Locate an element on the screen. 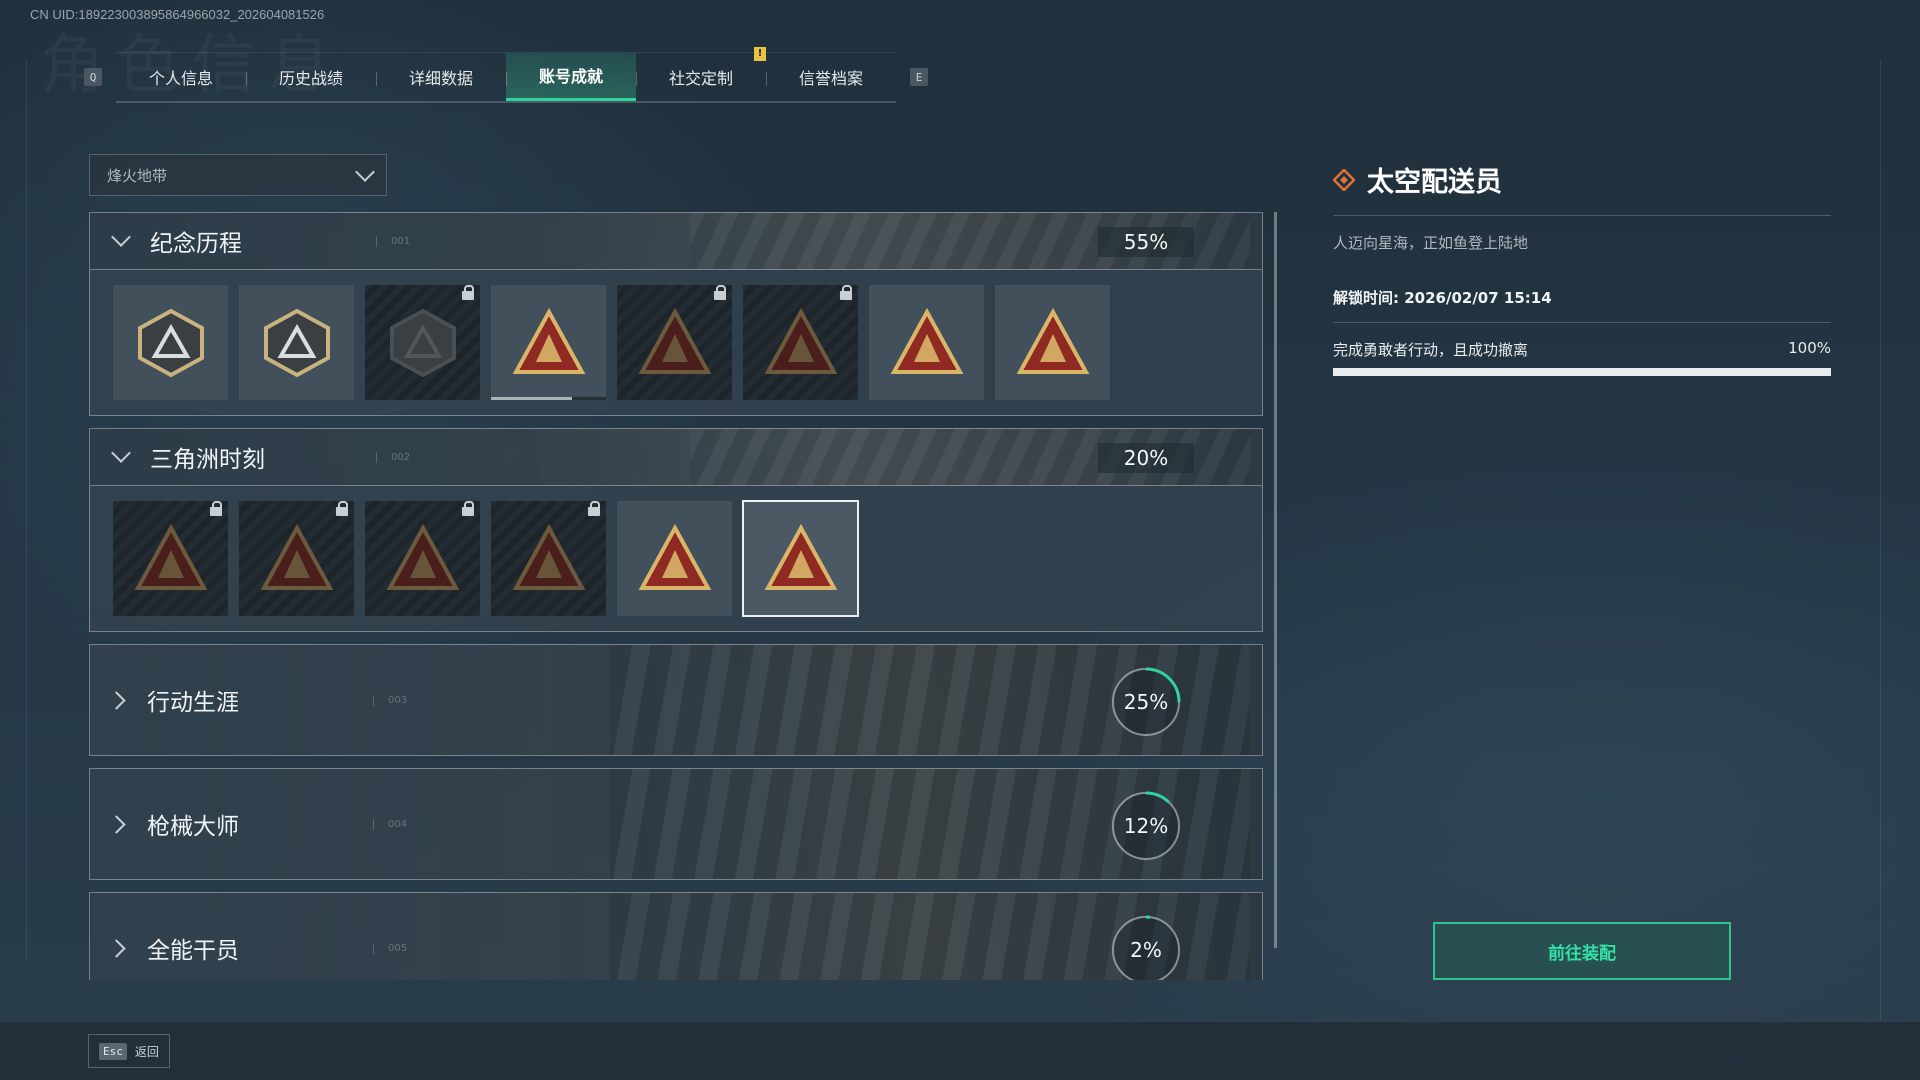  back-button: Esc 返回 is located at coordinates (129, 1051).